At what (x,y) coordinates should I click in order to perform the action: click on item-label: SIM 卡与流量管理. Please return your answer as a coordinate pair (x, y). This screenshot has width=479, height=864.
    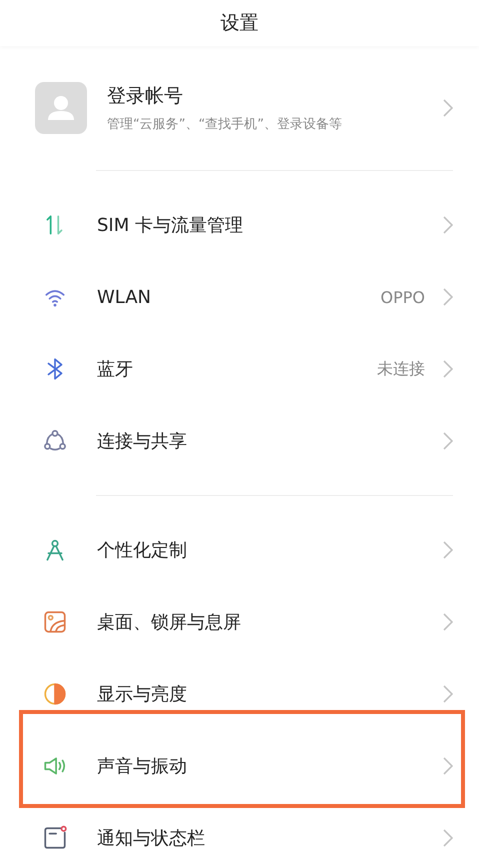
    Looking at the image, I should click on (170, 225).